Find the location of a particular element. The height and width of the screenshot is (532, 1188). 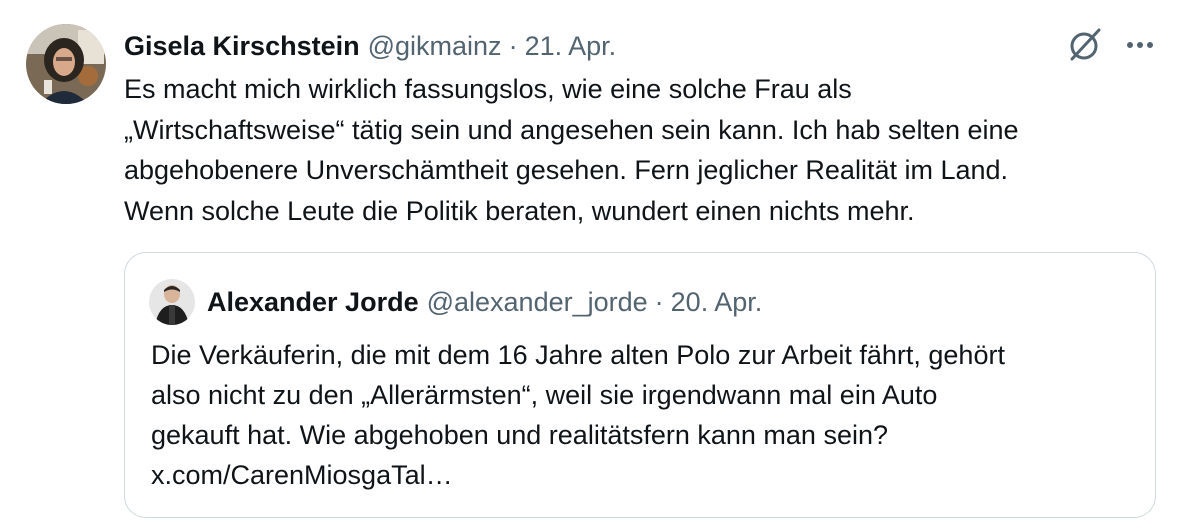

quote-avatar is located at coordinates (172, 302).